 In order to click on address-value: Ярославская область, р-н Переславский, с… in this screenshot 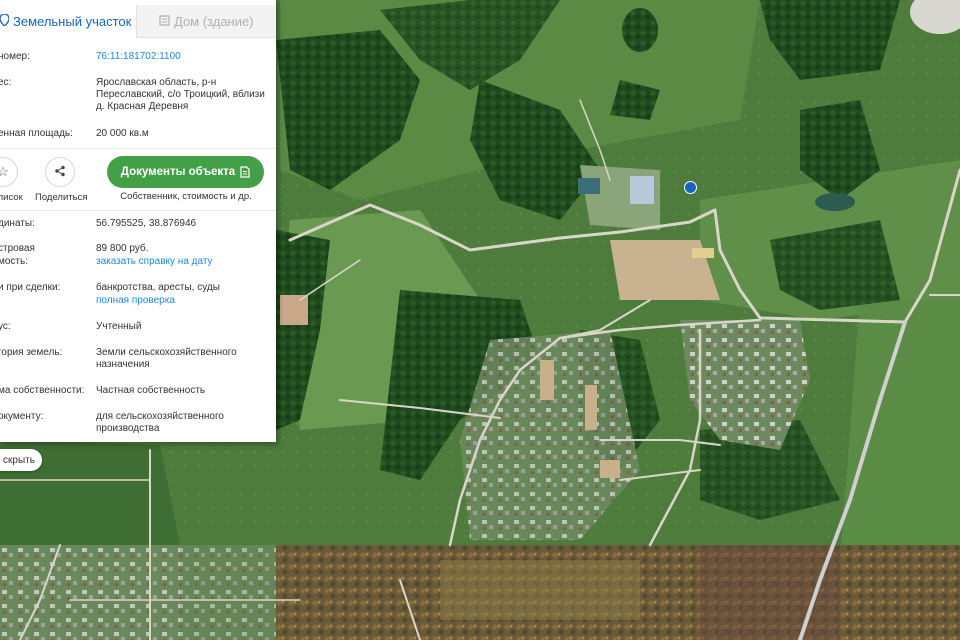, I will do `click(180, 94)`.